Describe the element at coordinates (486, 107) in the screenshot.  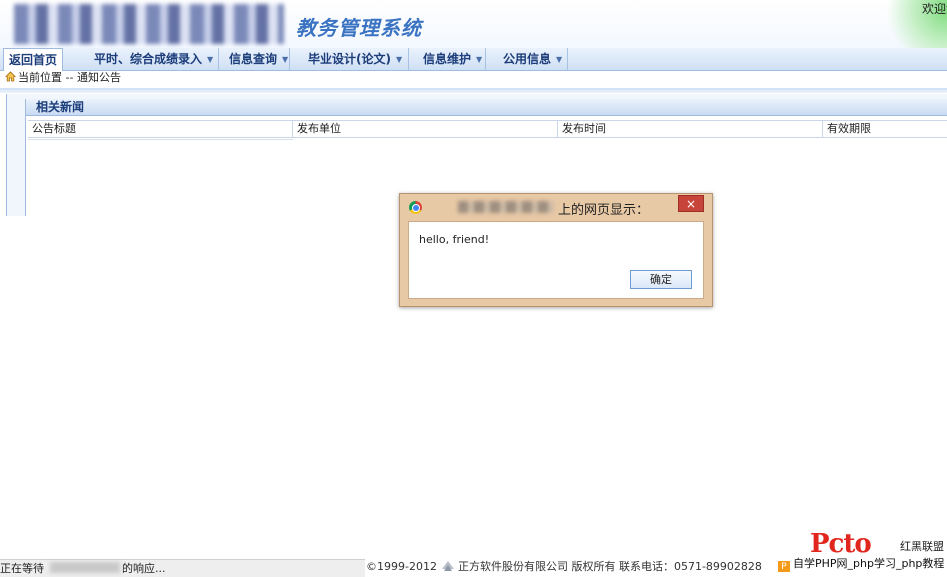
I see `panel-title: 相关新闻` at that location.